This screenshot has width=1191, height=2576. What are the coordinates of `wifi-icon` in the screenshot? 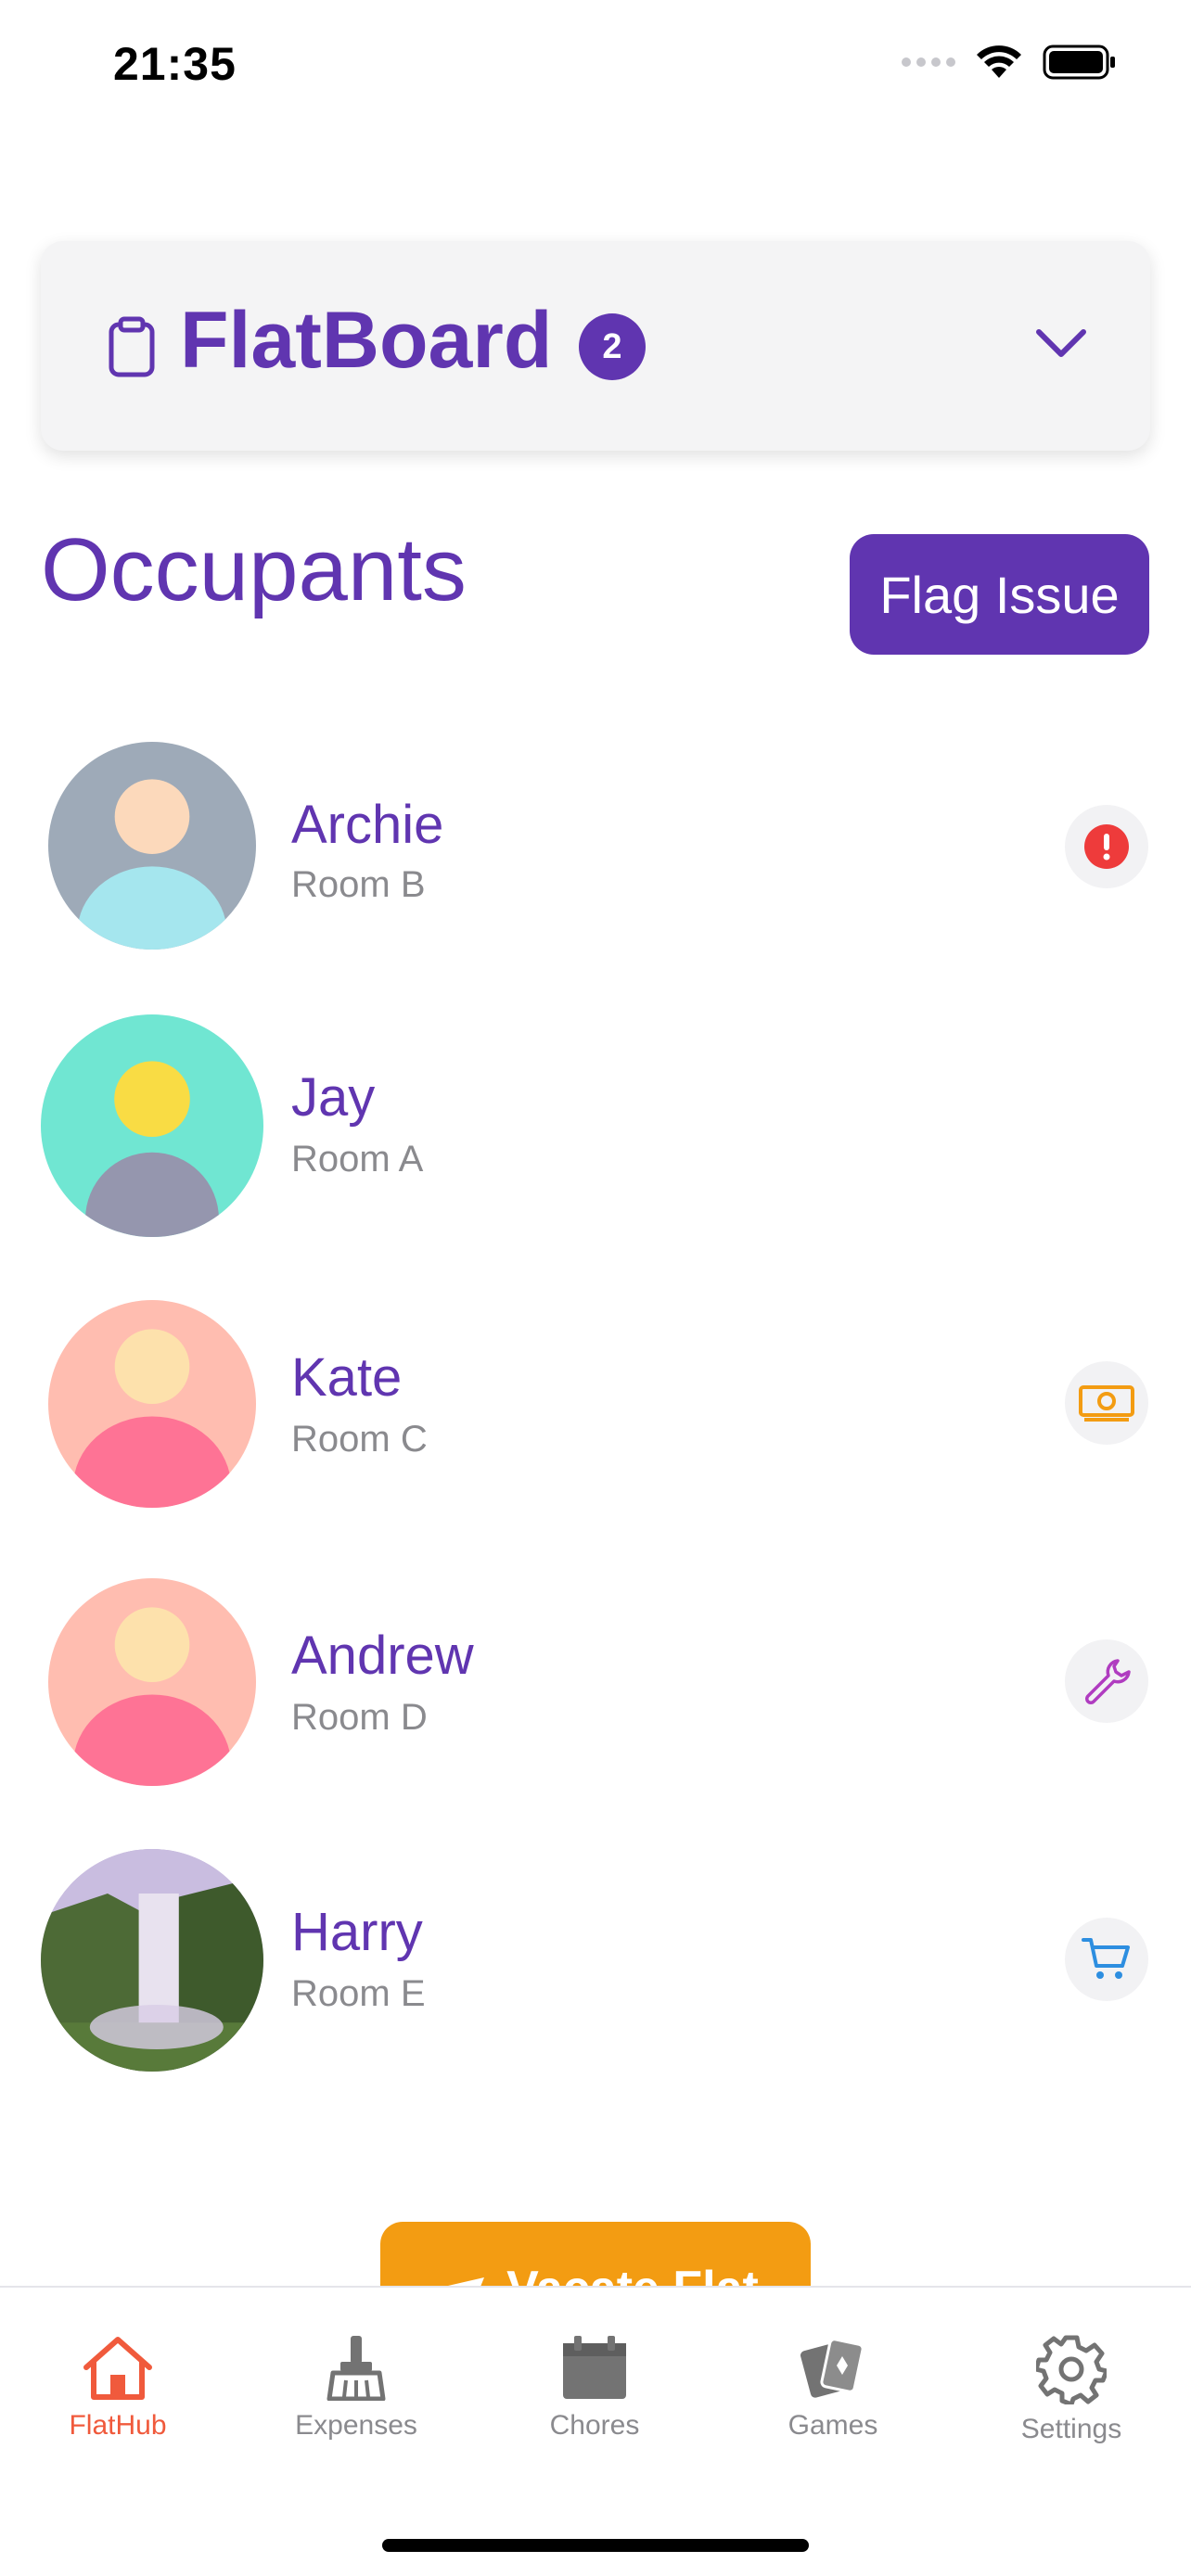 It's located at (999, 61).